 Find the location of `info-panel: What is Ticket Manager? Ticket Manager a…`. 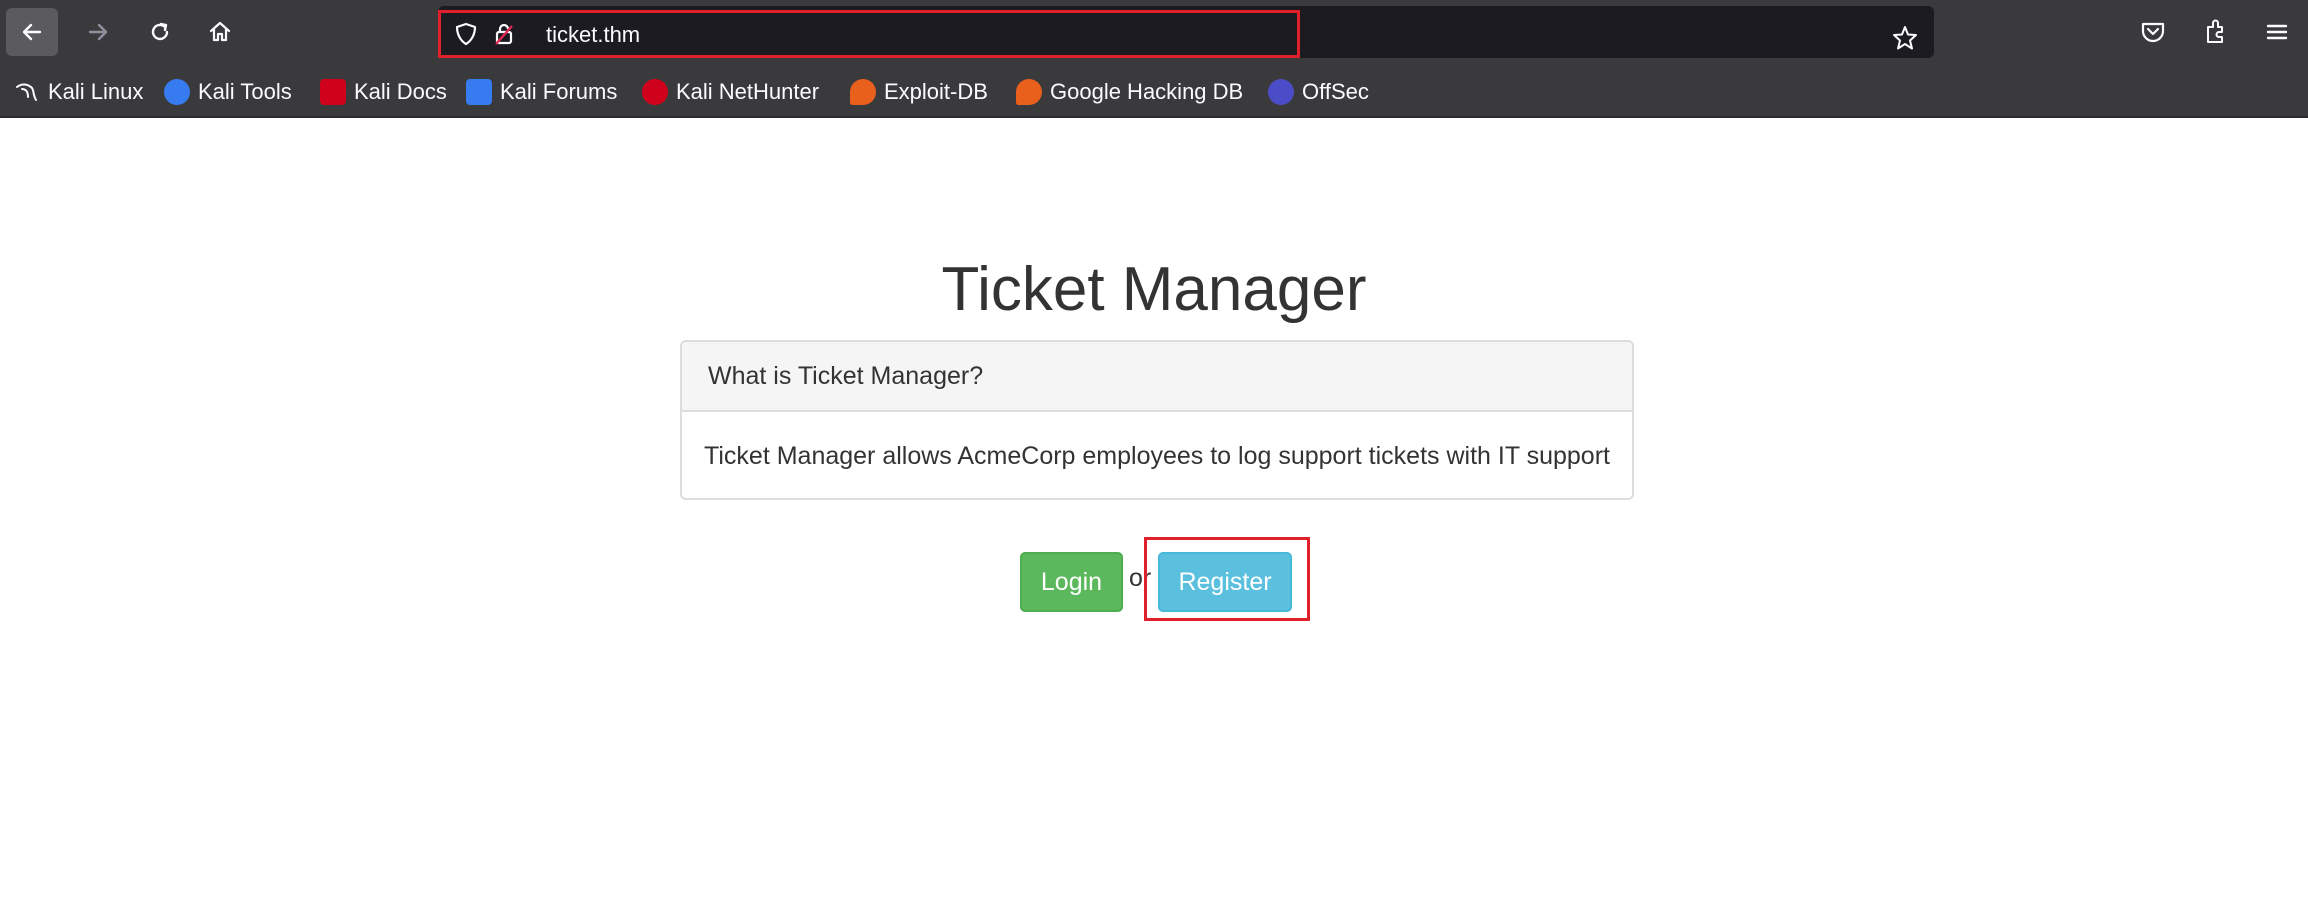

info-panel: What is Ticket Manager? Ticket Manager a… is located at coordinates (1157, 420).